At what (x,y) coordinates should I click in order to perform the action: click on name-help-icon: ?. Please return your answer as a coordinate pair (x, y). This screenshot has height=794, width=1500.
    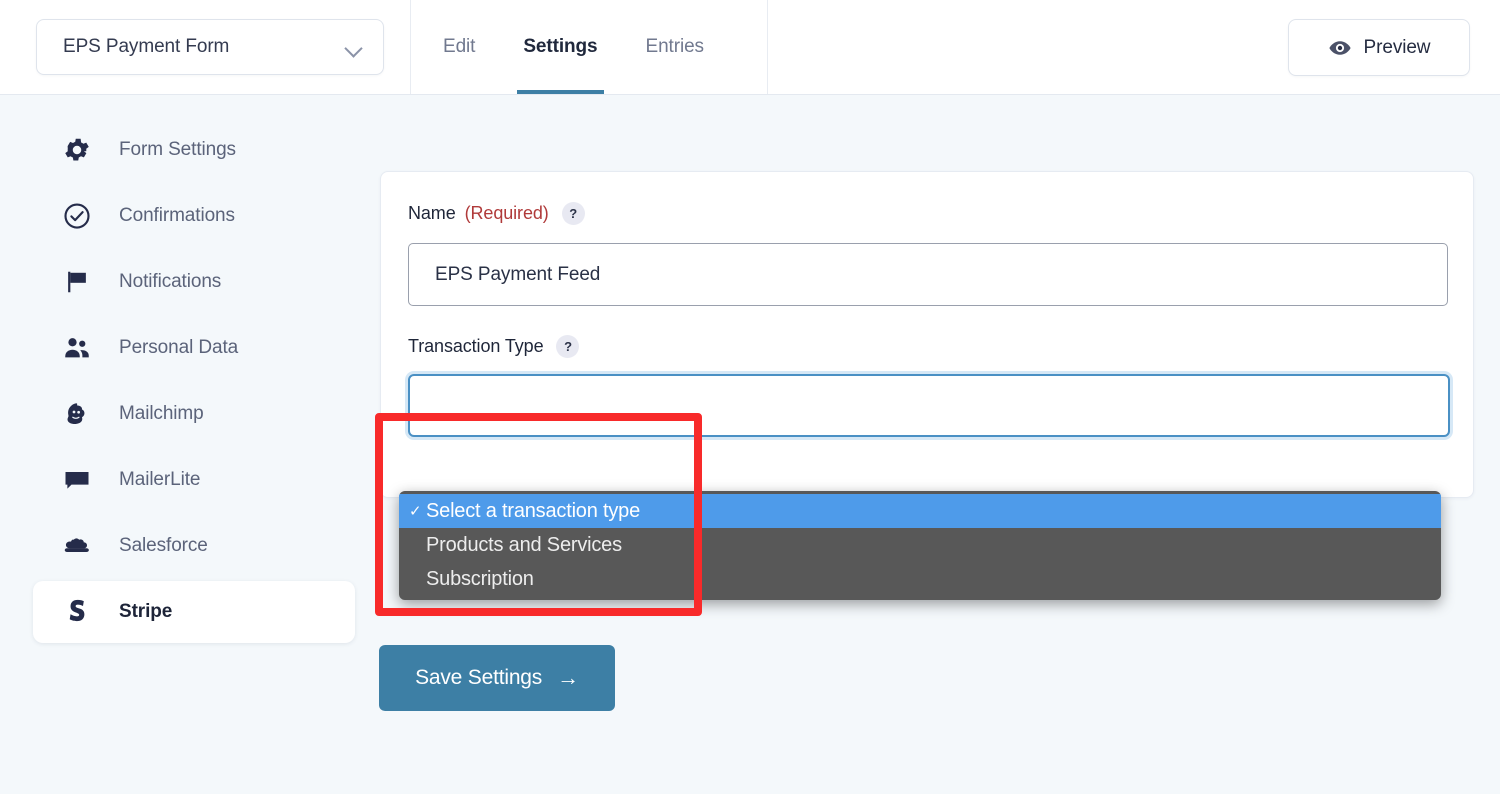
    Looking at the image, I should click on (573, 213).